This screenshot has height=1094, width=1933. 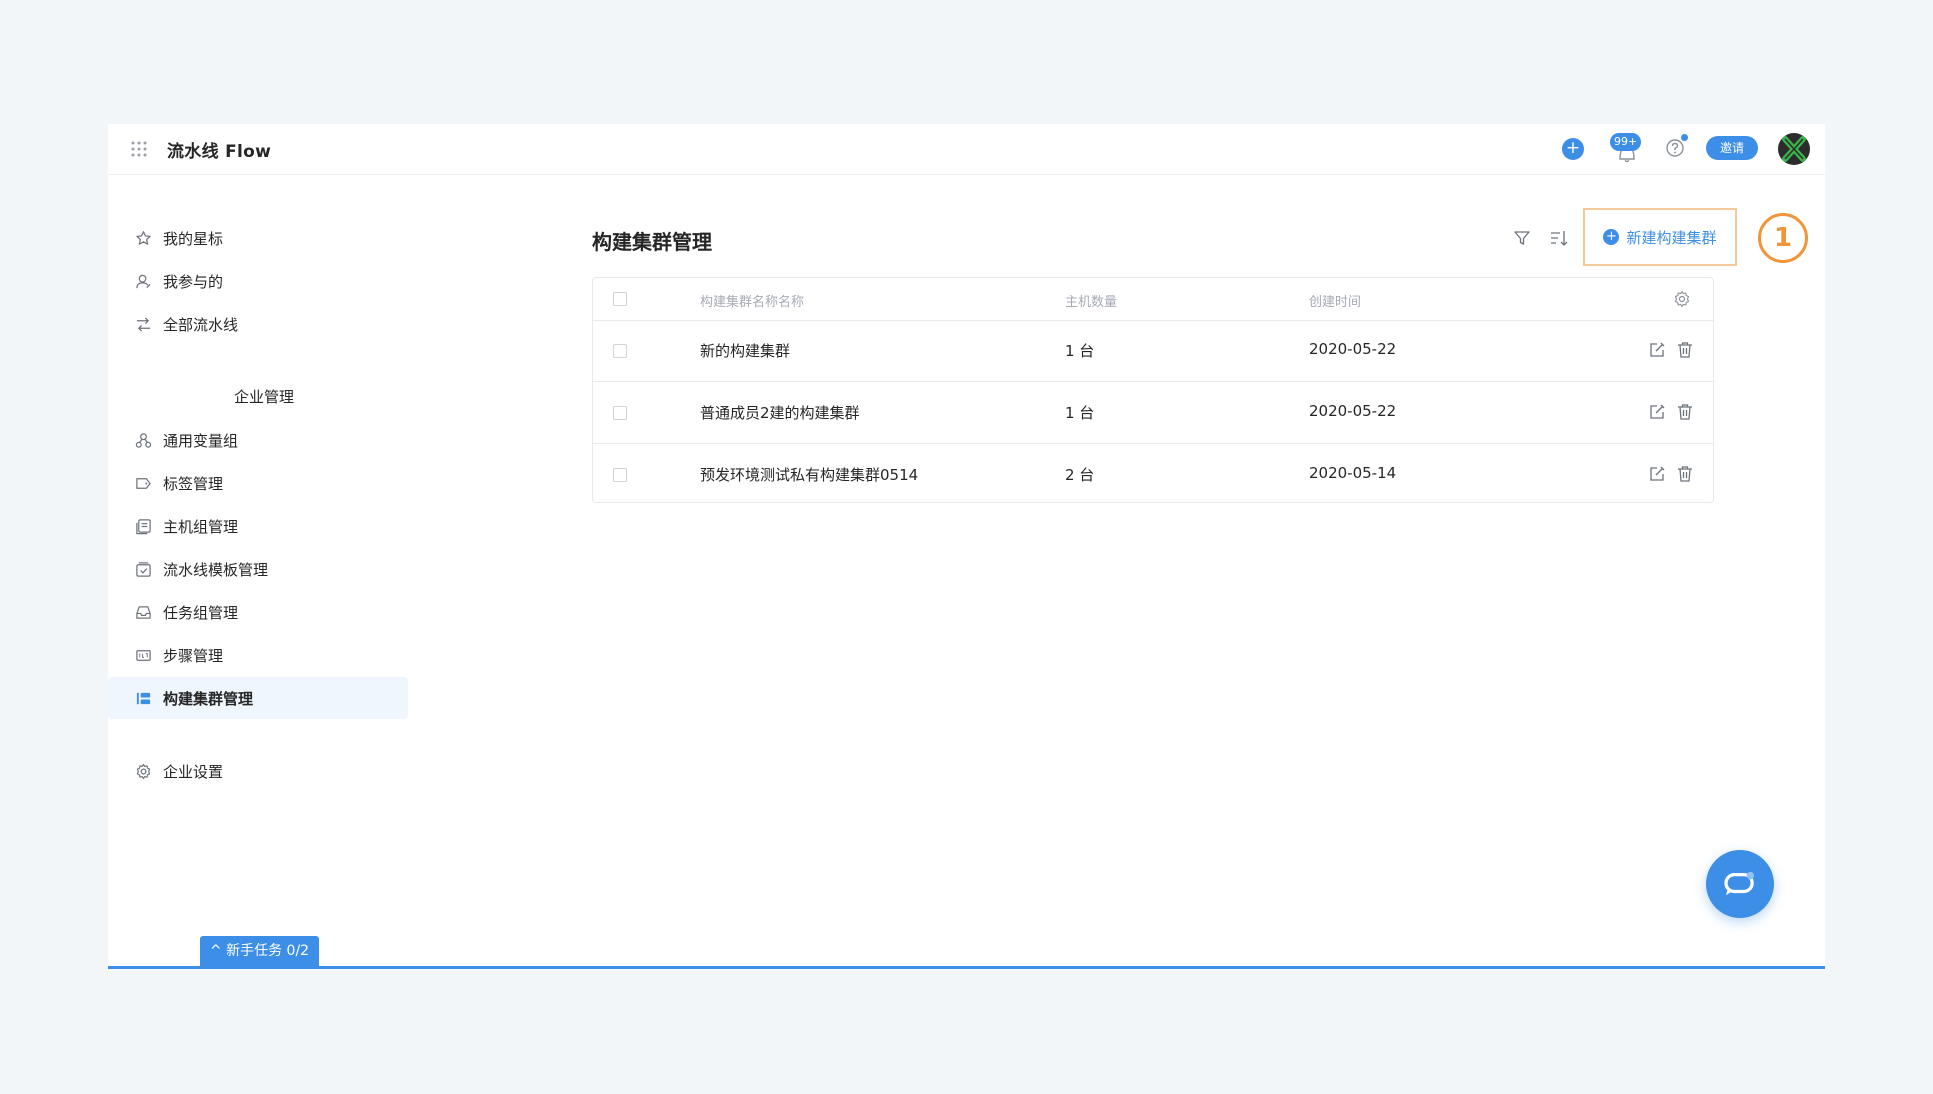 What do you see at coordinates (143, 238) in the screenshot?
I see `star-icon` at bounding box center [143, 238].